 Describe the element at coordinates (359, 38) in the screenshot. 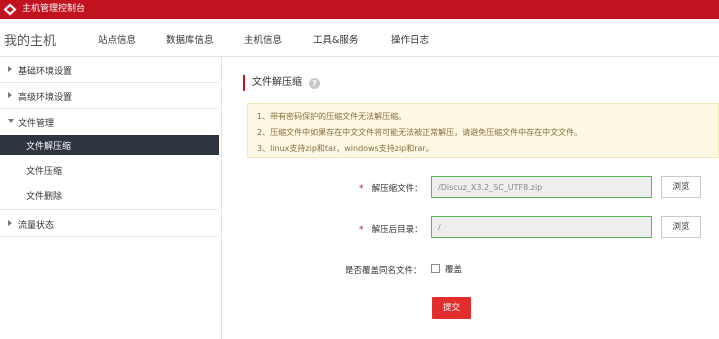

I see `main-nav: 我的主机 站点信息 数据库信息 主机信息 工具&服务 操作日志` at that location.